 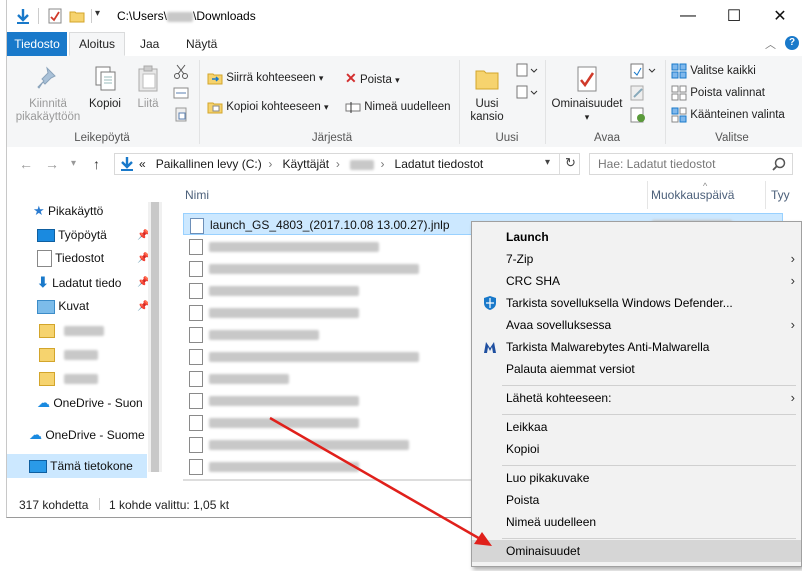 I want to click on nav-scrollbar, so click(x=155, y=337).